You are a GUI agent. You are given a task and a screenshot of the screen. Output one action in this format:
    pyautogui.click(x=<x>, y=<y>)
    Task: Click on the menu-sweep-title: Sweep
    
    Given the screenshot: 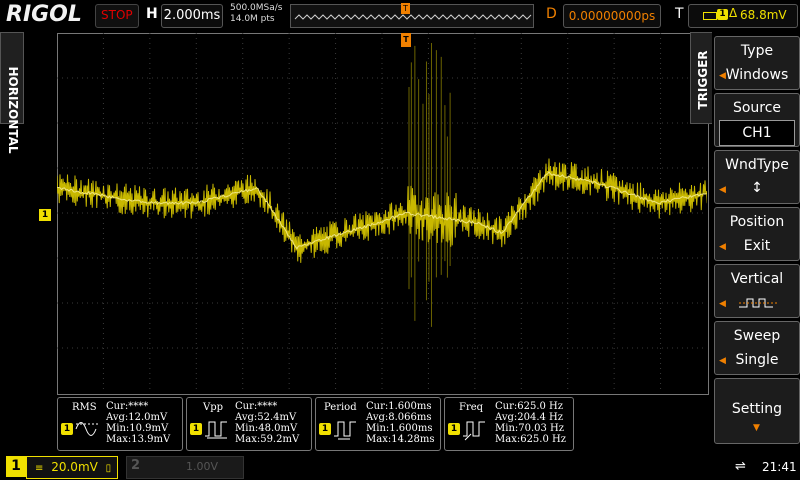 What is the action you would take?
    pyautogui.click(x=757, y=336)
    